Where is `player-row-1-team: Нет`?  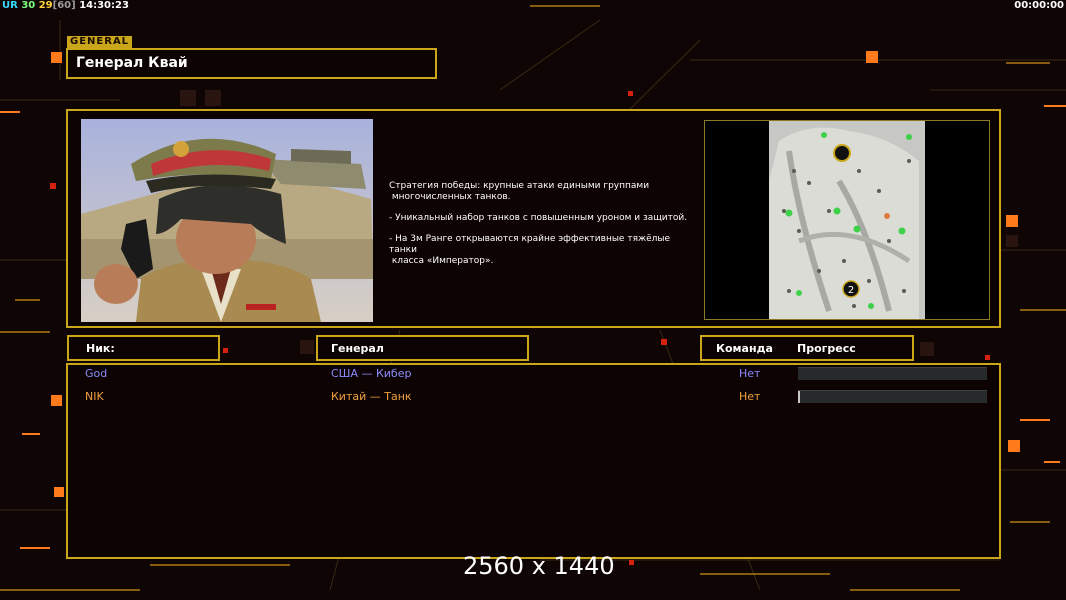
player-row-1-team: Нет is located at coordinates (749, 373).